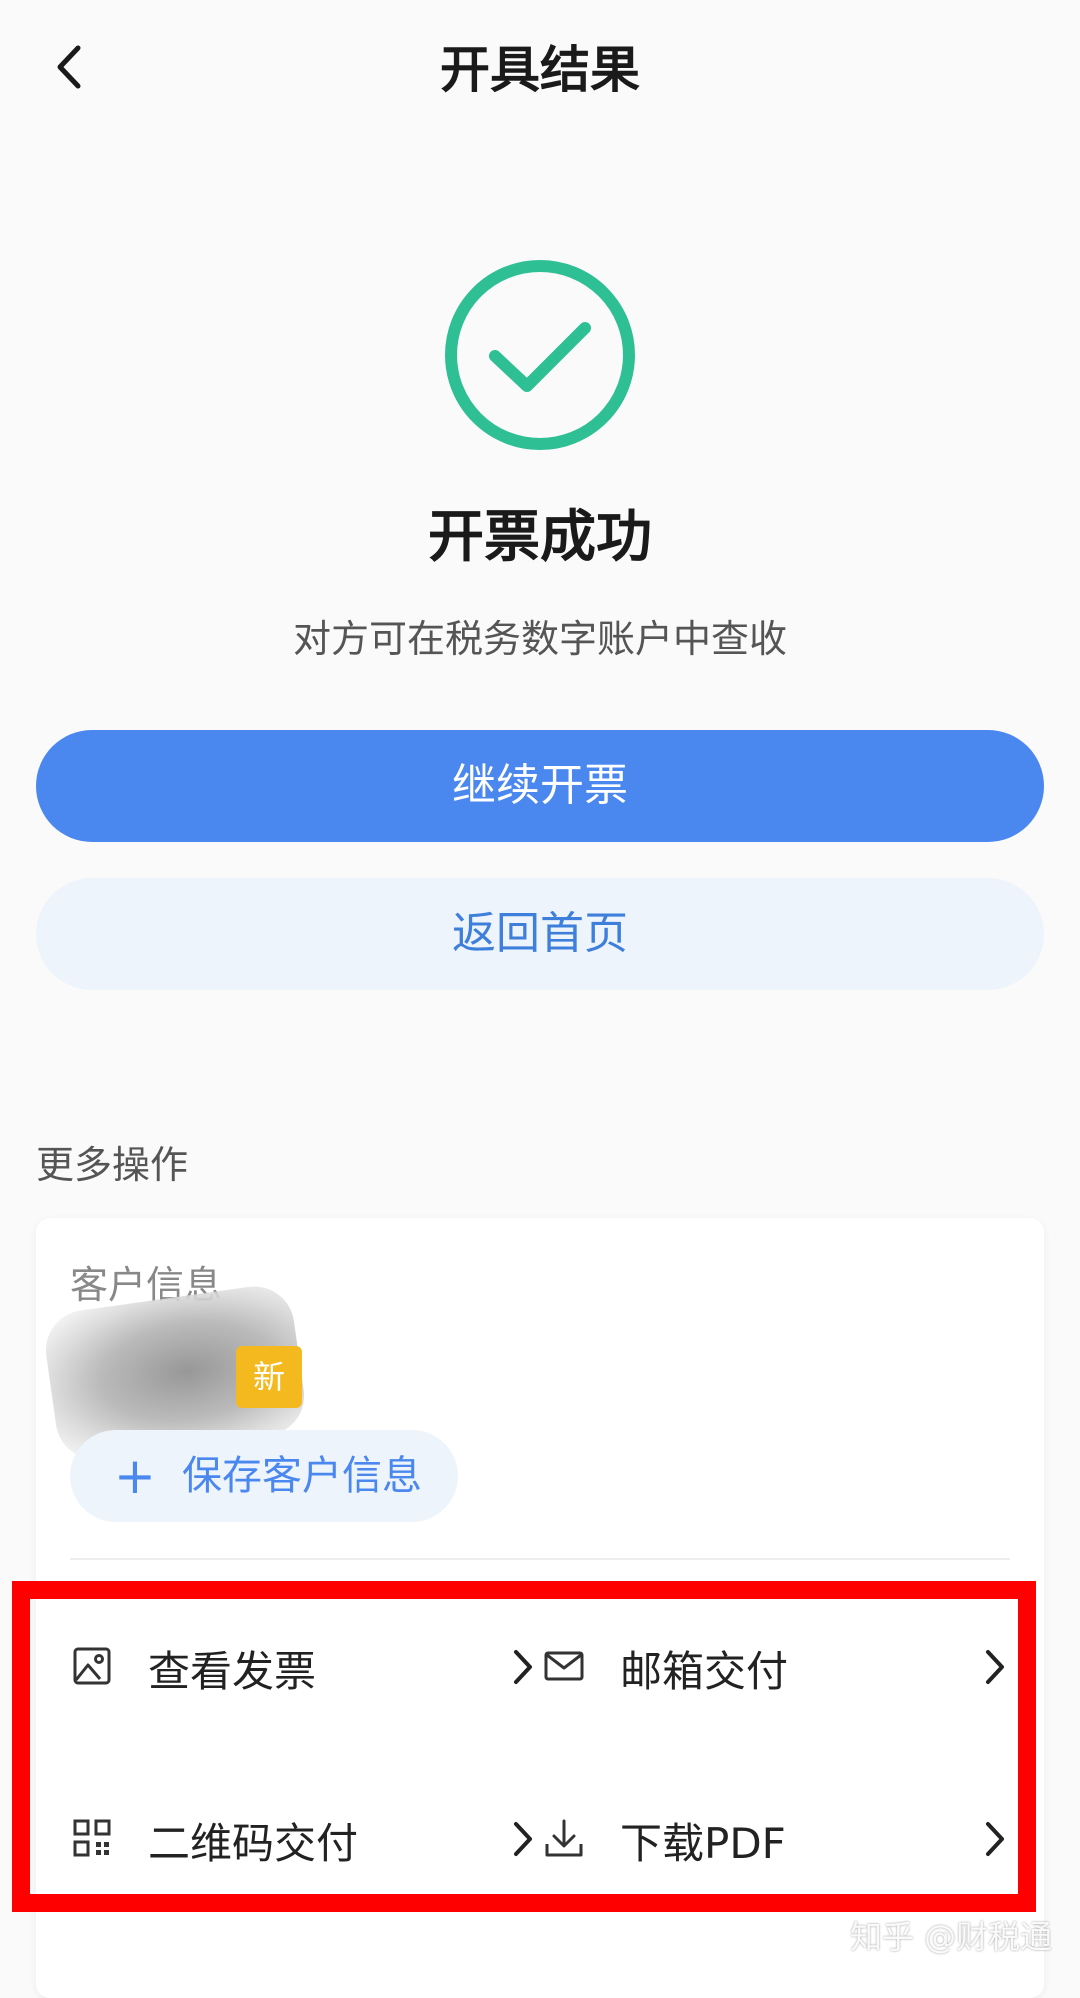 Image resolution: width=1080 pixels, height=1998 pixels. I want to click on result-subtitle: 对方可在税务数字账户中查收, so click(539, 639).